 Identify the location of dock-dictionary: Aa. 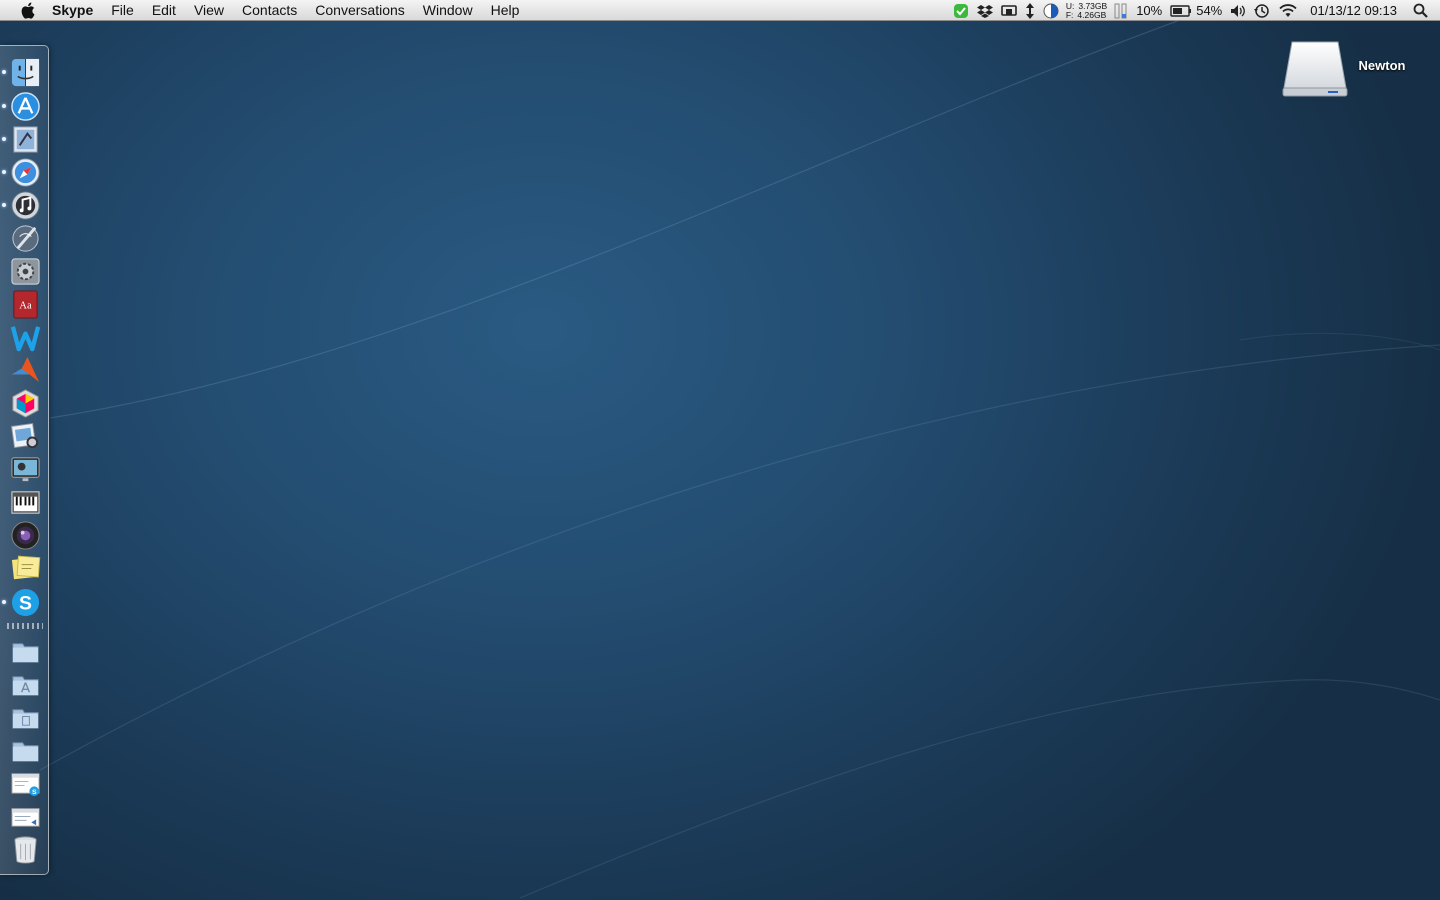
(25, 304).